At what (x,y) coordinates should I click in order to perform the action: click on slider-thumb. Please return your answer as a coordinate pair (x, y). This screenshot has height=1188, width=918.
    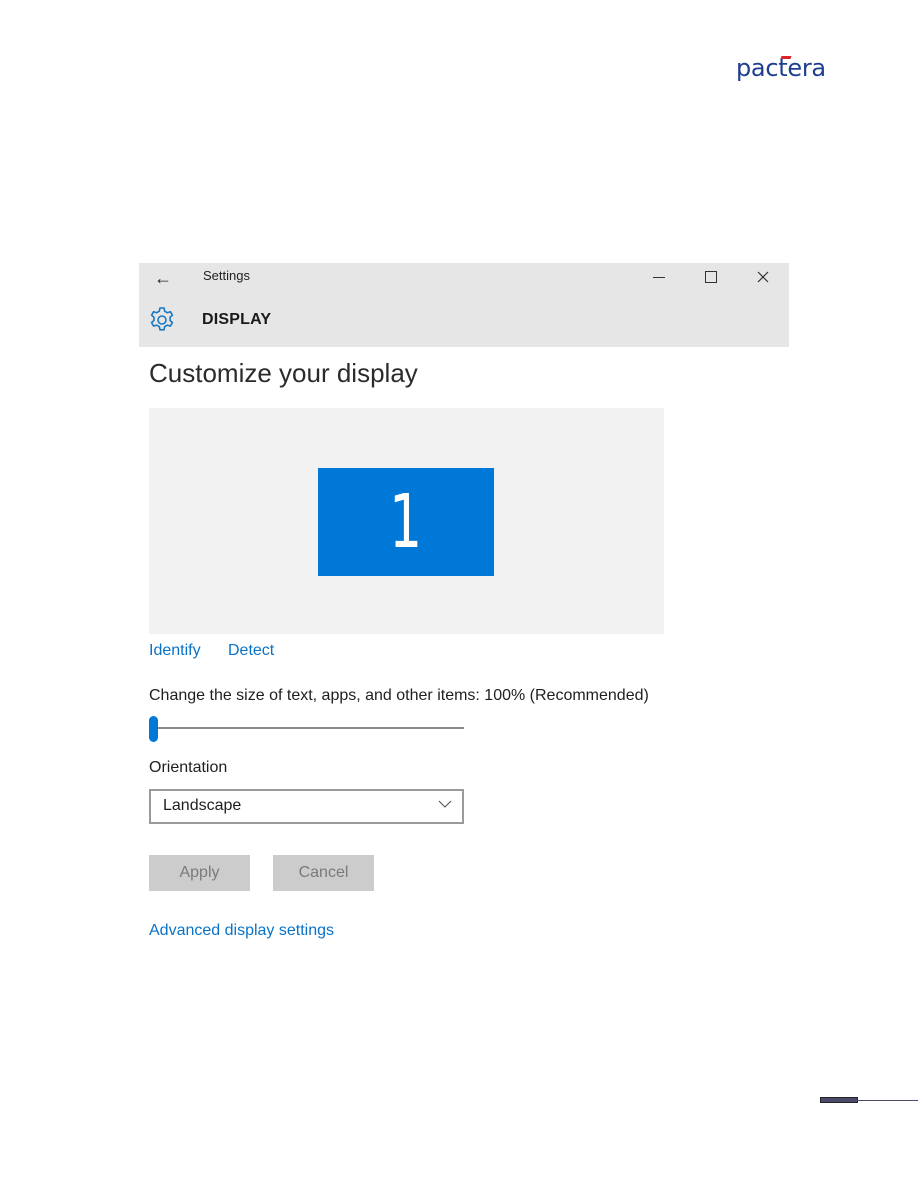
    Looking at the image, I should click on (153, 729).